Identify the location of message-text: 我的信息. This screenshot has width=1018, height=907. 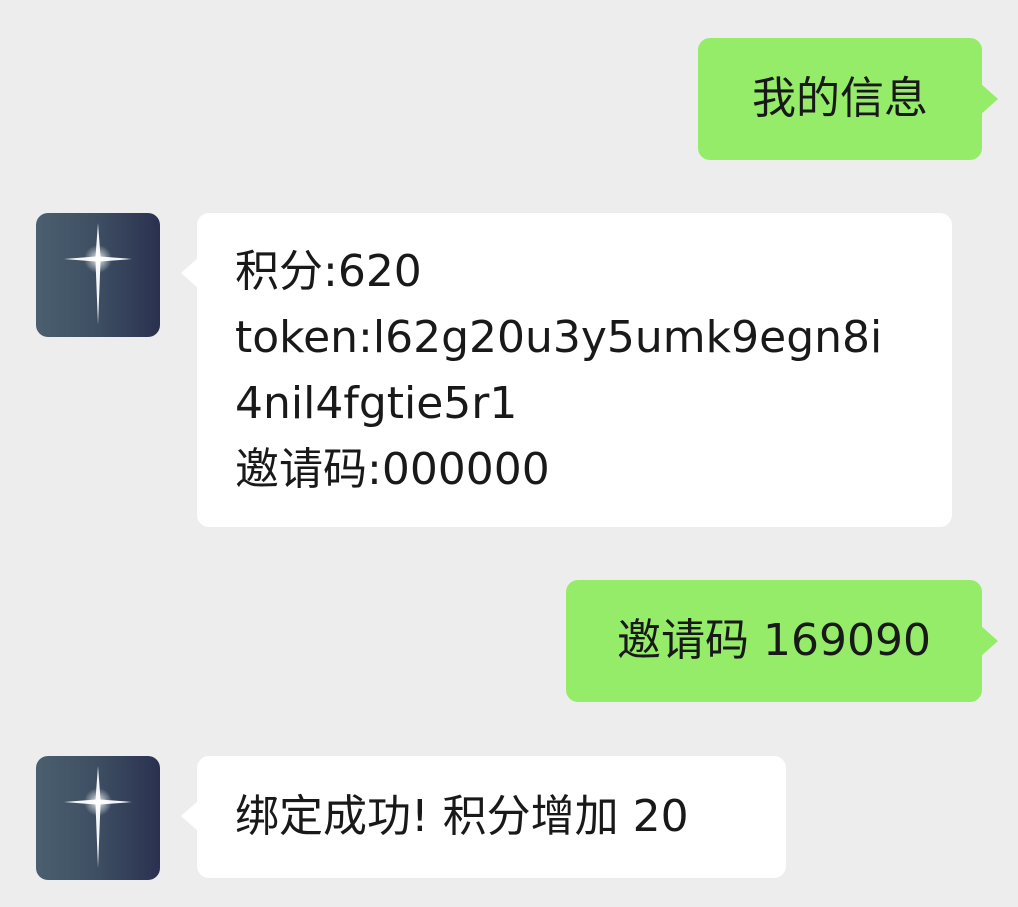
(840, 98).